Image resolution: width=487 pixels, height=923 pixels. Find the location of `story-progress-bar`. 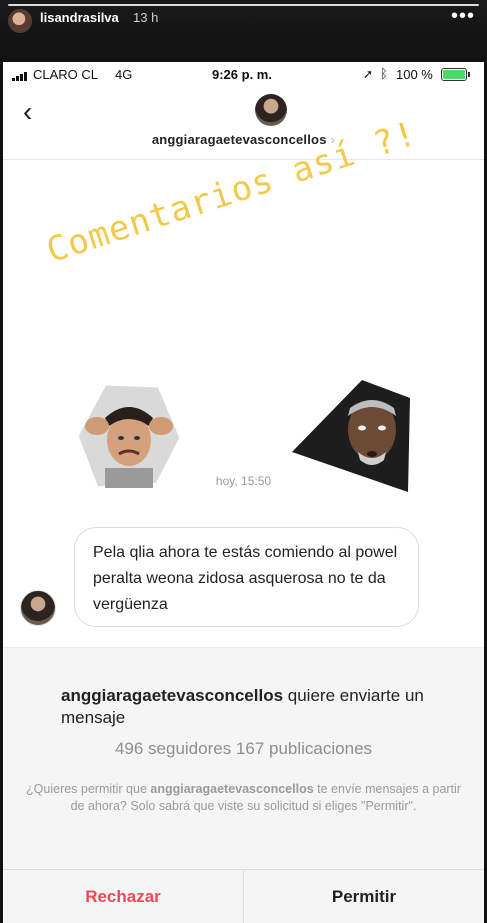

story-progress-bar is located at coordinates (243, 5).